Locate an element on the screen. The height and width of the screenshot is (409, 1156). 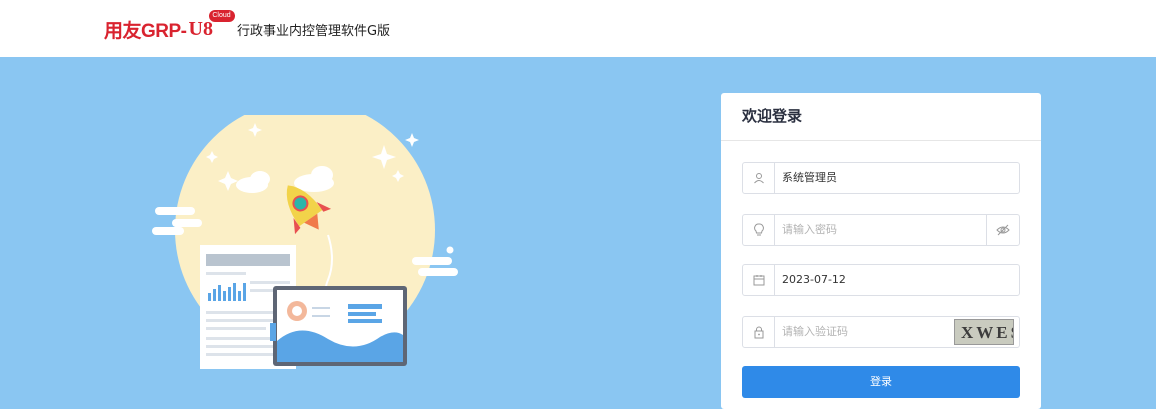
captcha-text: XWES is located at coordinates (987, 332).